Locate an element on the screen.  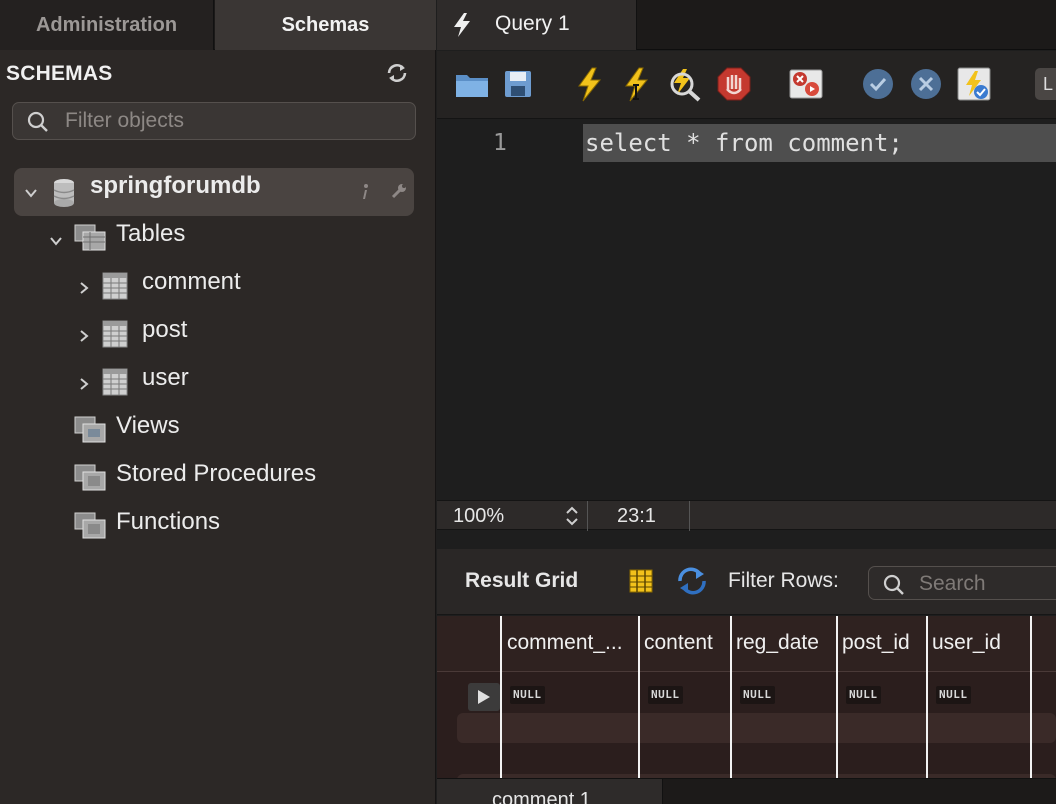
open-file-icon is located at coordinates (472, 84).